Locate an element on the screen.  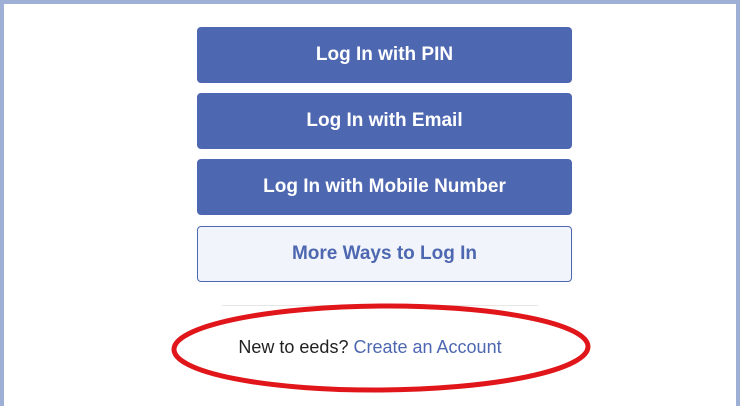
more-ways-to-login-button: More Ways to Log In is located at coordinates (384, 254).